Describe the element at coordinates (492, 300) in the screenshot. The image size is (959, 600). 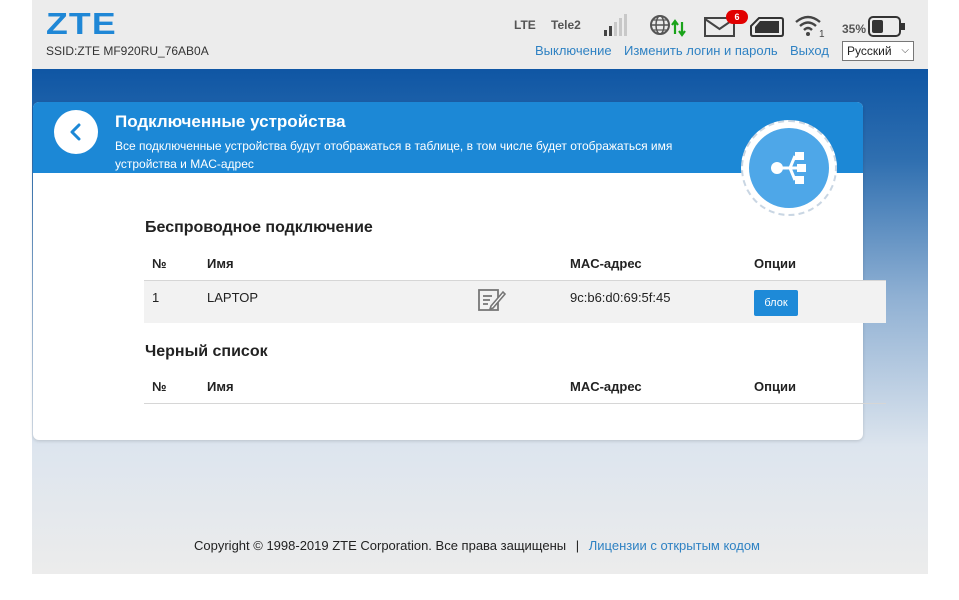
I see `edit-icon` at that location.